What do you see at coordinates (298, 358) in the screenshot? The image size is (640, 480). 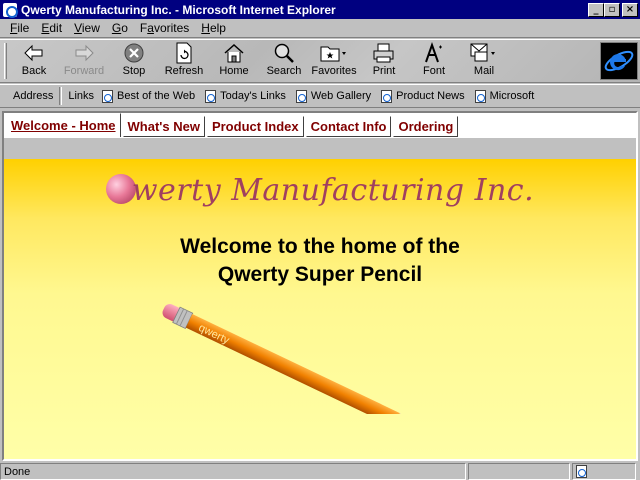 I see `pencil-image: qwerty` at bounding box center [298, 358].